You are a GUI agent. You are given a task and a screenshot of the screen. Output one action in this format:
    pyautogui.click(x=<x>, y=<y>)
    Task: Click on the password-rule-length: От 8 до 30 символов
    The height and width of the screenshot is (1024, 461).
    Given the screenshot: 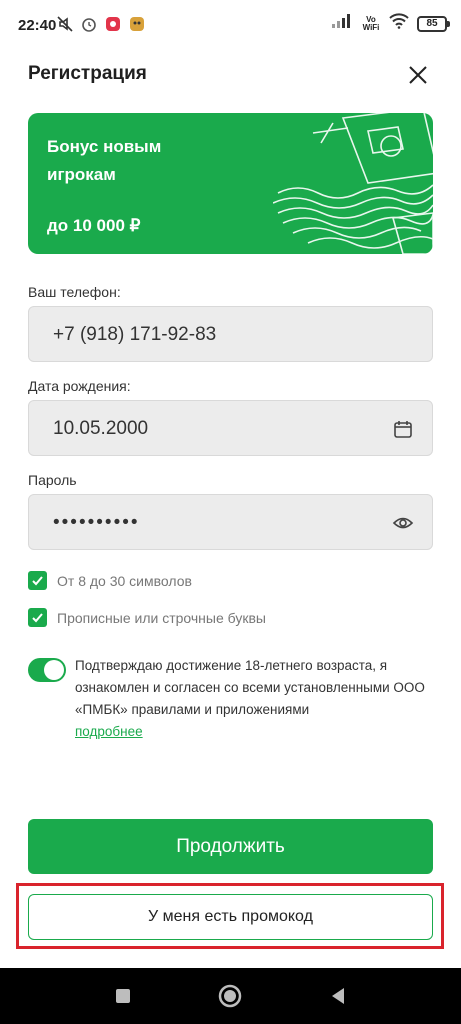 What is the action you would take?
    pyautogui.click(x=110, y=580)
    